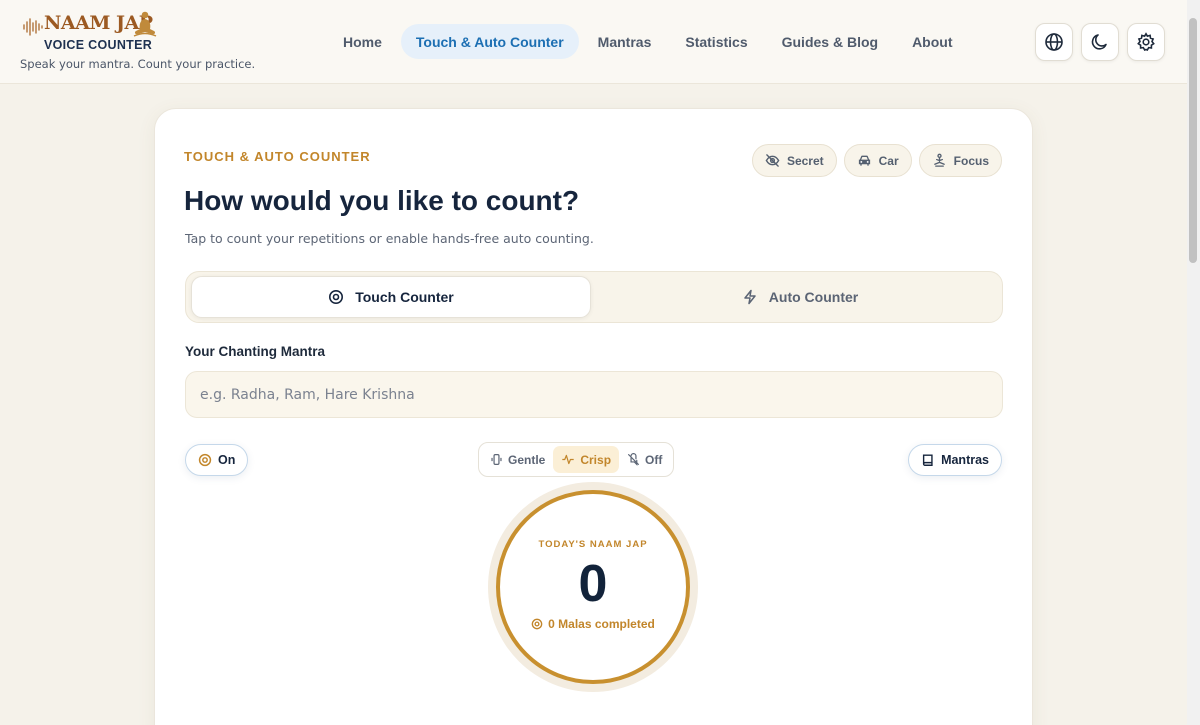 Image resolution: width=1200 pixels, height=725 pixels. Describe the element at coordinates (496, 459) in the screenshot. I see `vibrate-icon` at that location.